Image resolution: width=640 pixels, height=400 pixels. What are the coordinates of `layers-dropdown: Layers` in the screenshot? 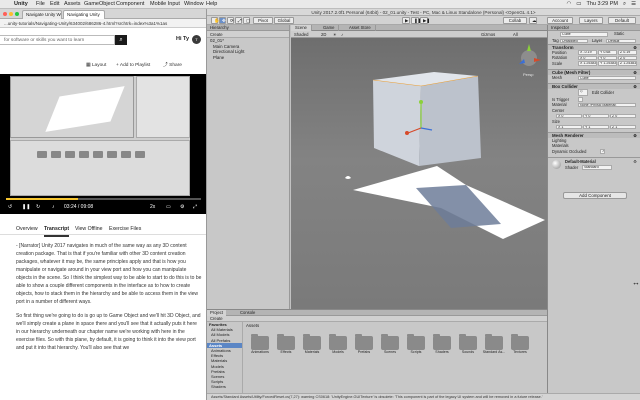 It's located at (591, 20).